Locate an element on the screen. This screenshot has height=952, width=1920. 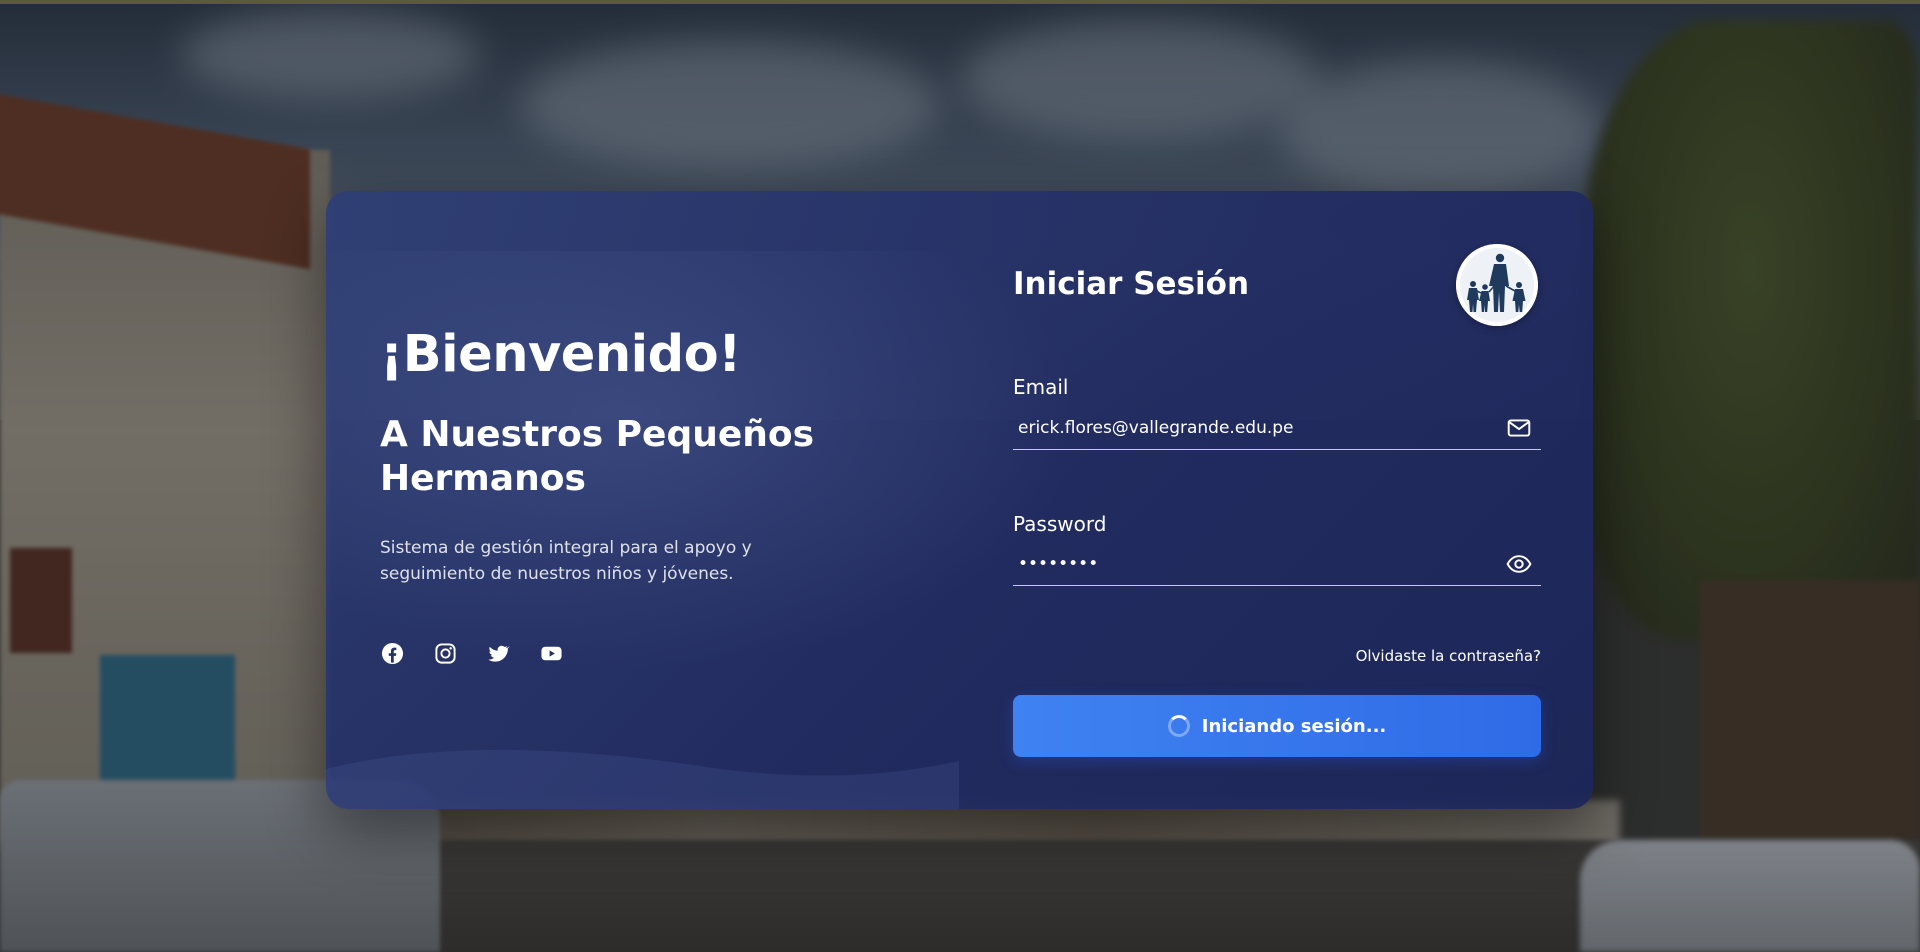
social-links is located at coordinates (471, 653).